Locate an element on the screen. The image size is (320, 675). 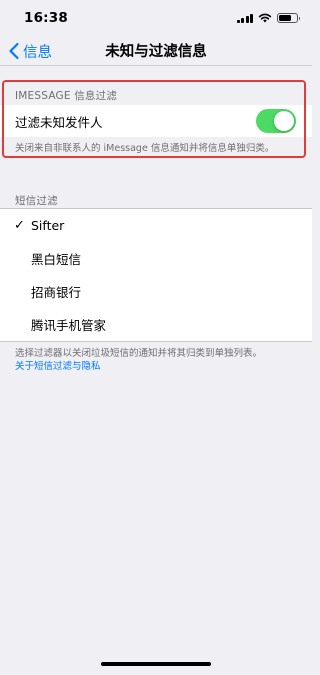
highlight-annotation-box is located at coordinates (154, 119).